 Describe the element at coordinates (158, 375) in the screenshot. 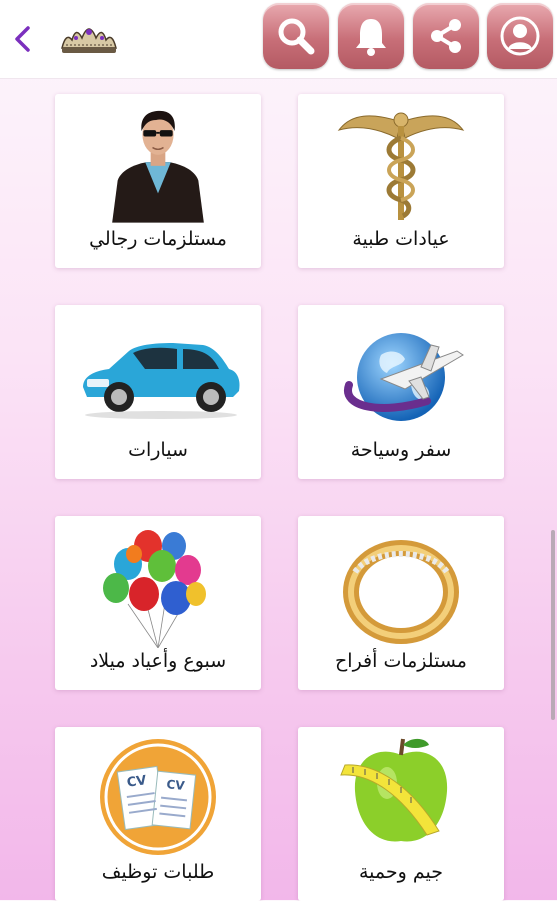

I see `car-icon` at that location.